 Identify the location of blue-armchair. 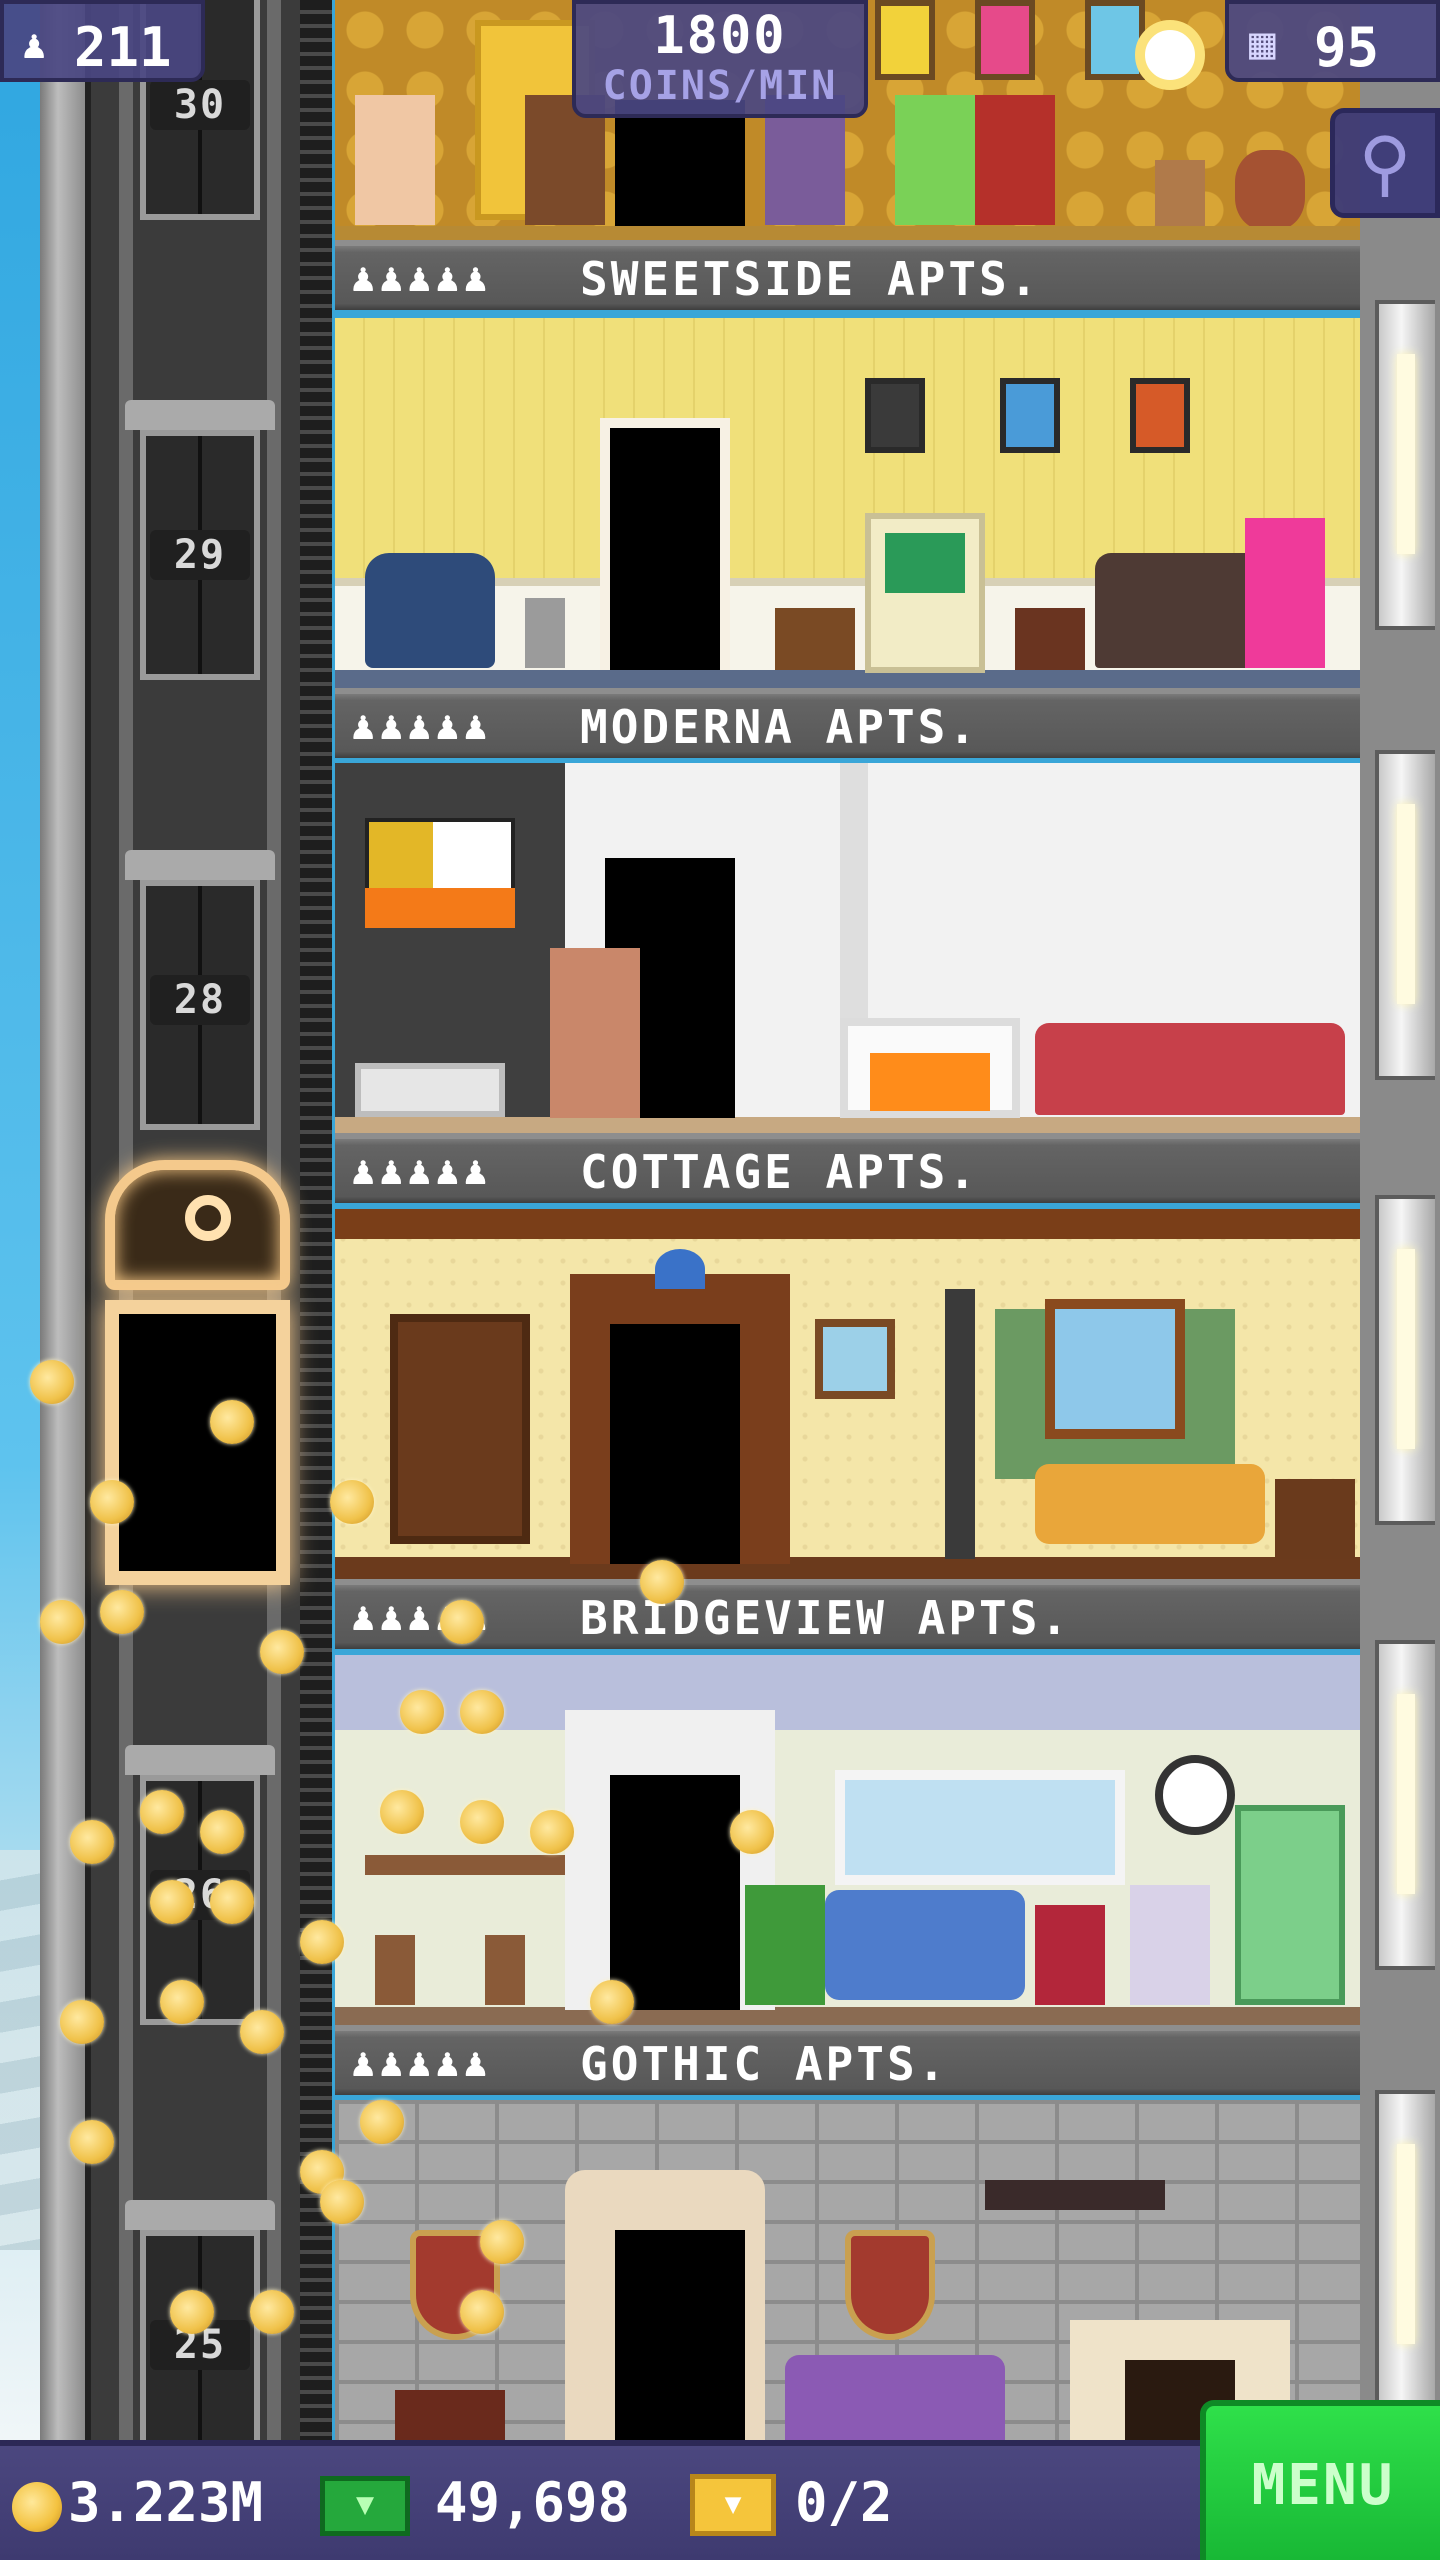
(430, 610).